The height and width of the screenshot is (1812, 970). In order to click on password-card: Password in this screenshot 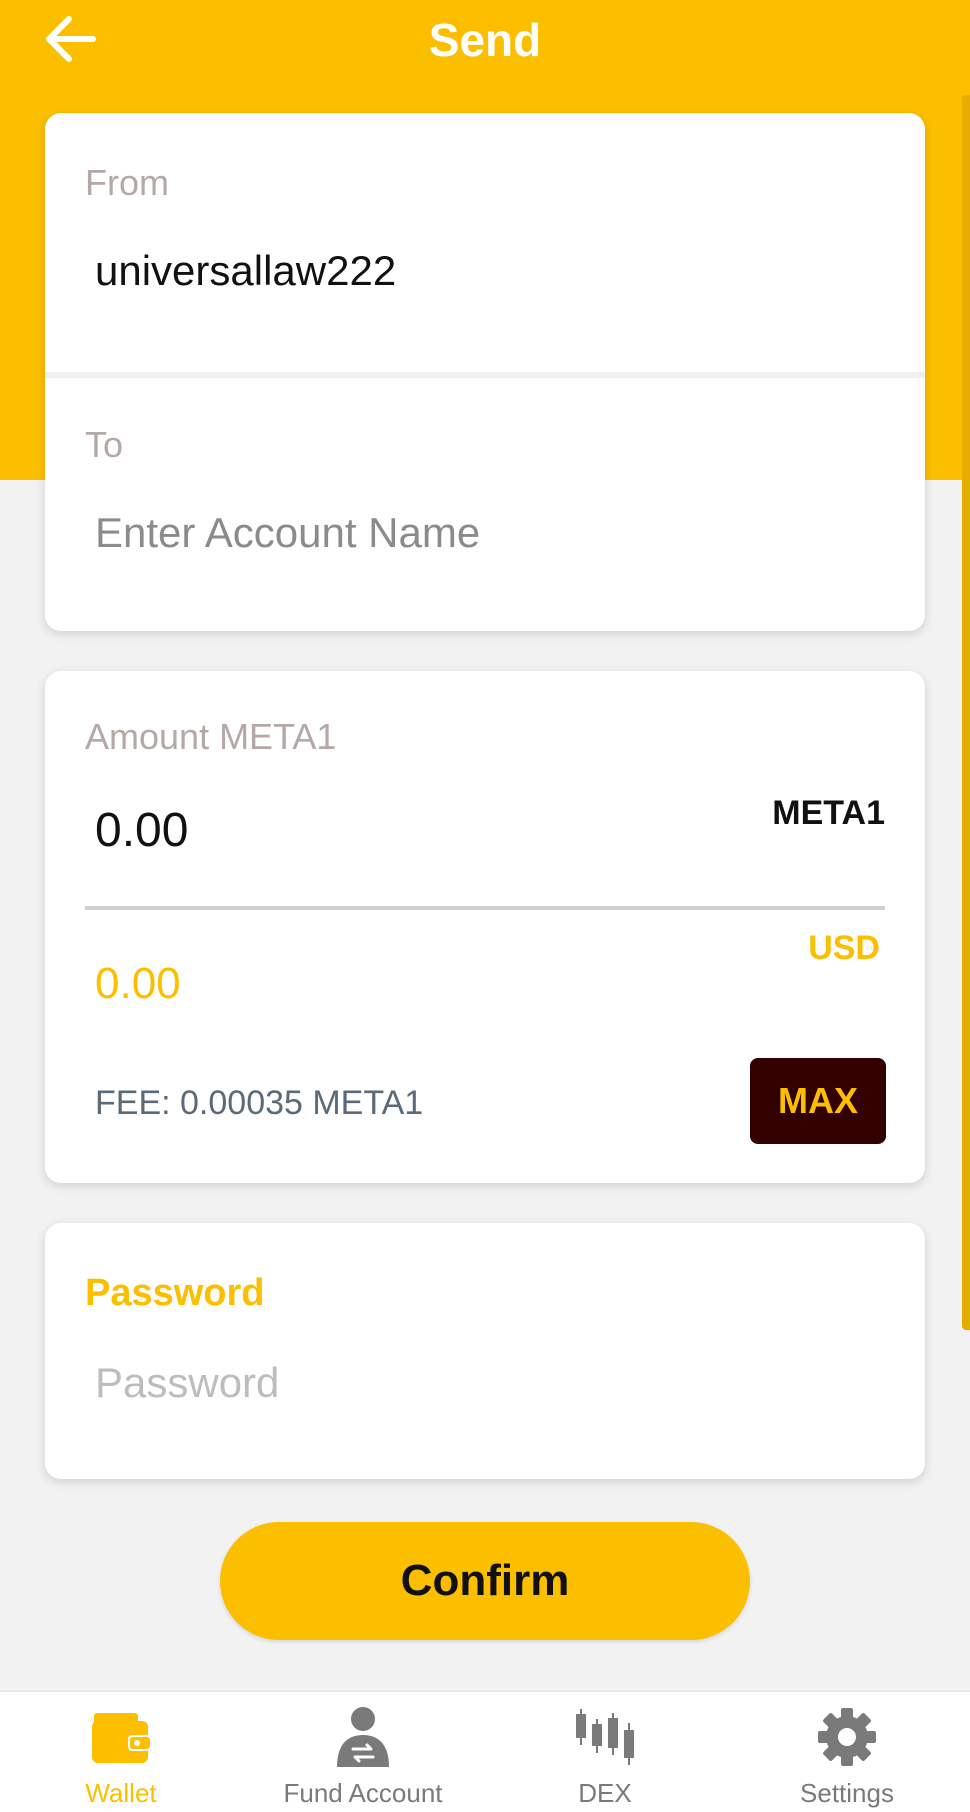, I will do `click(485, 1351)`.